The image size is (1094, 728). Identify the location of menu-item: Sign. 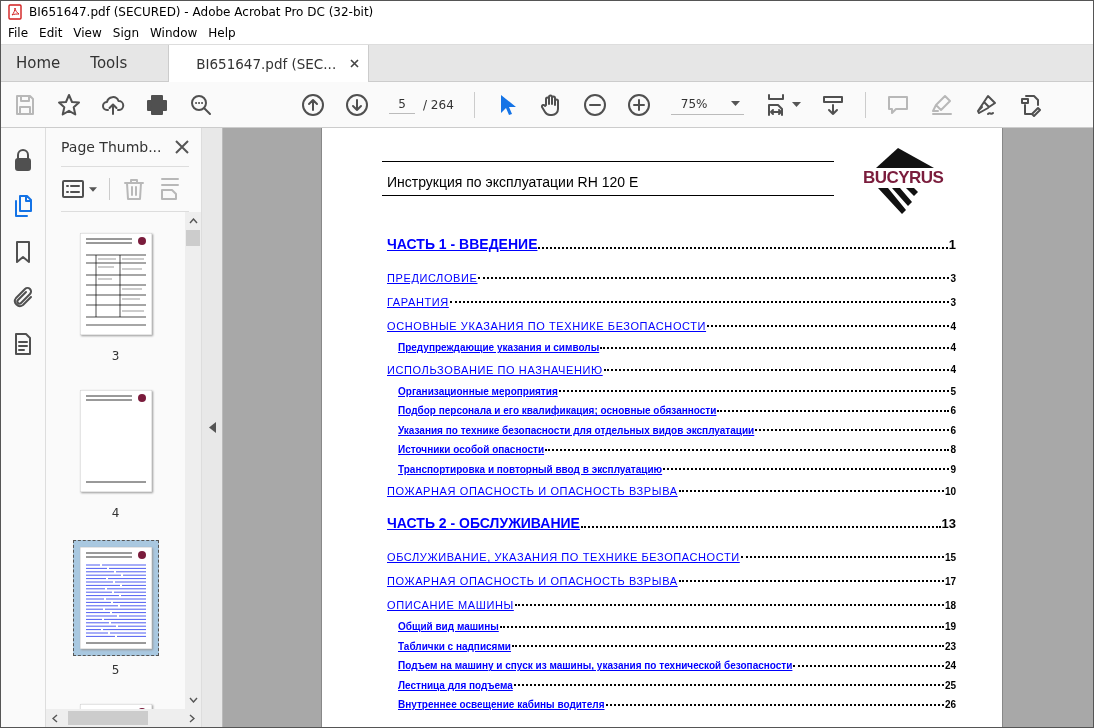
(126, 33).